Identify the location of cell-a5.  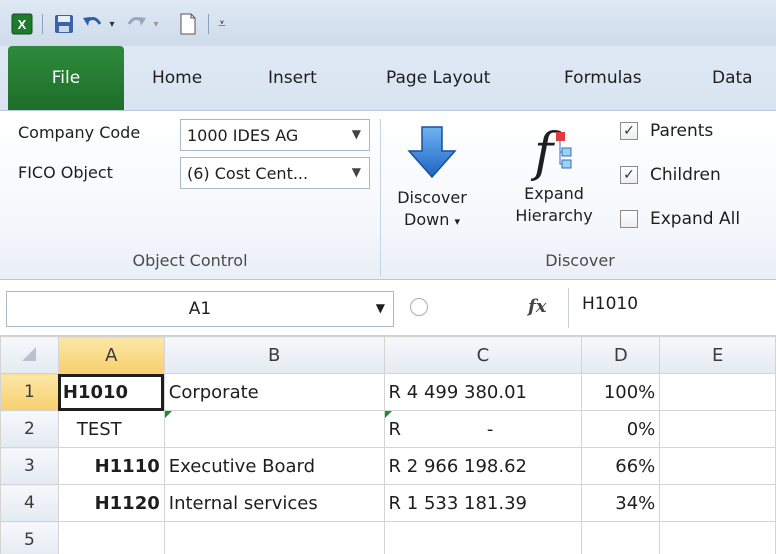
(111, 537).